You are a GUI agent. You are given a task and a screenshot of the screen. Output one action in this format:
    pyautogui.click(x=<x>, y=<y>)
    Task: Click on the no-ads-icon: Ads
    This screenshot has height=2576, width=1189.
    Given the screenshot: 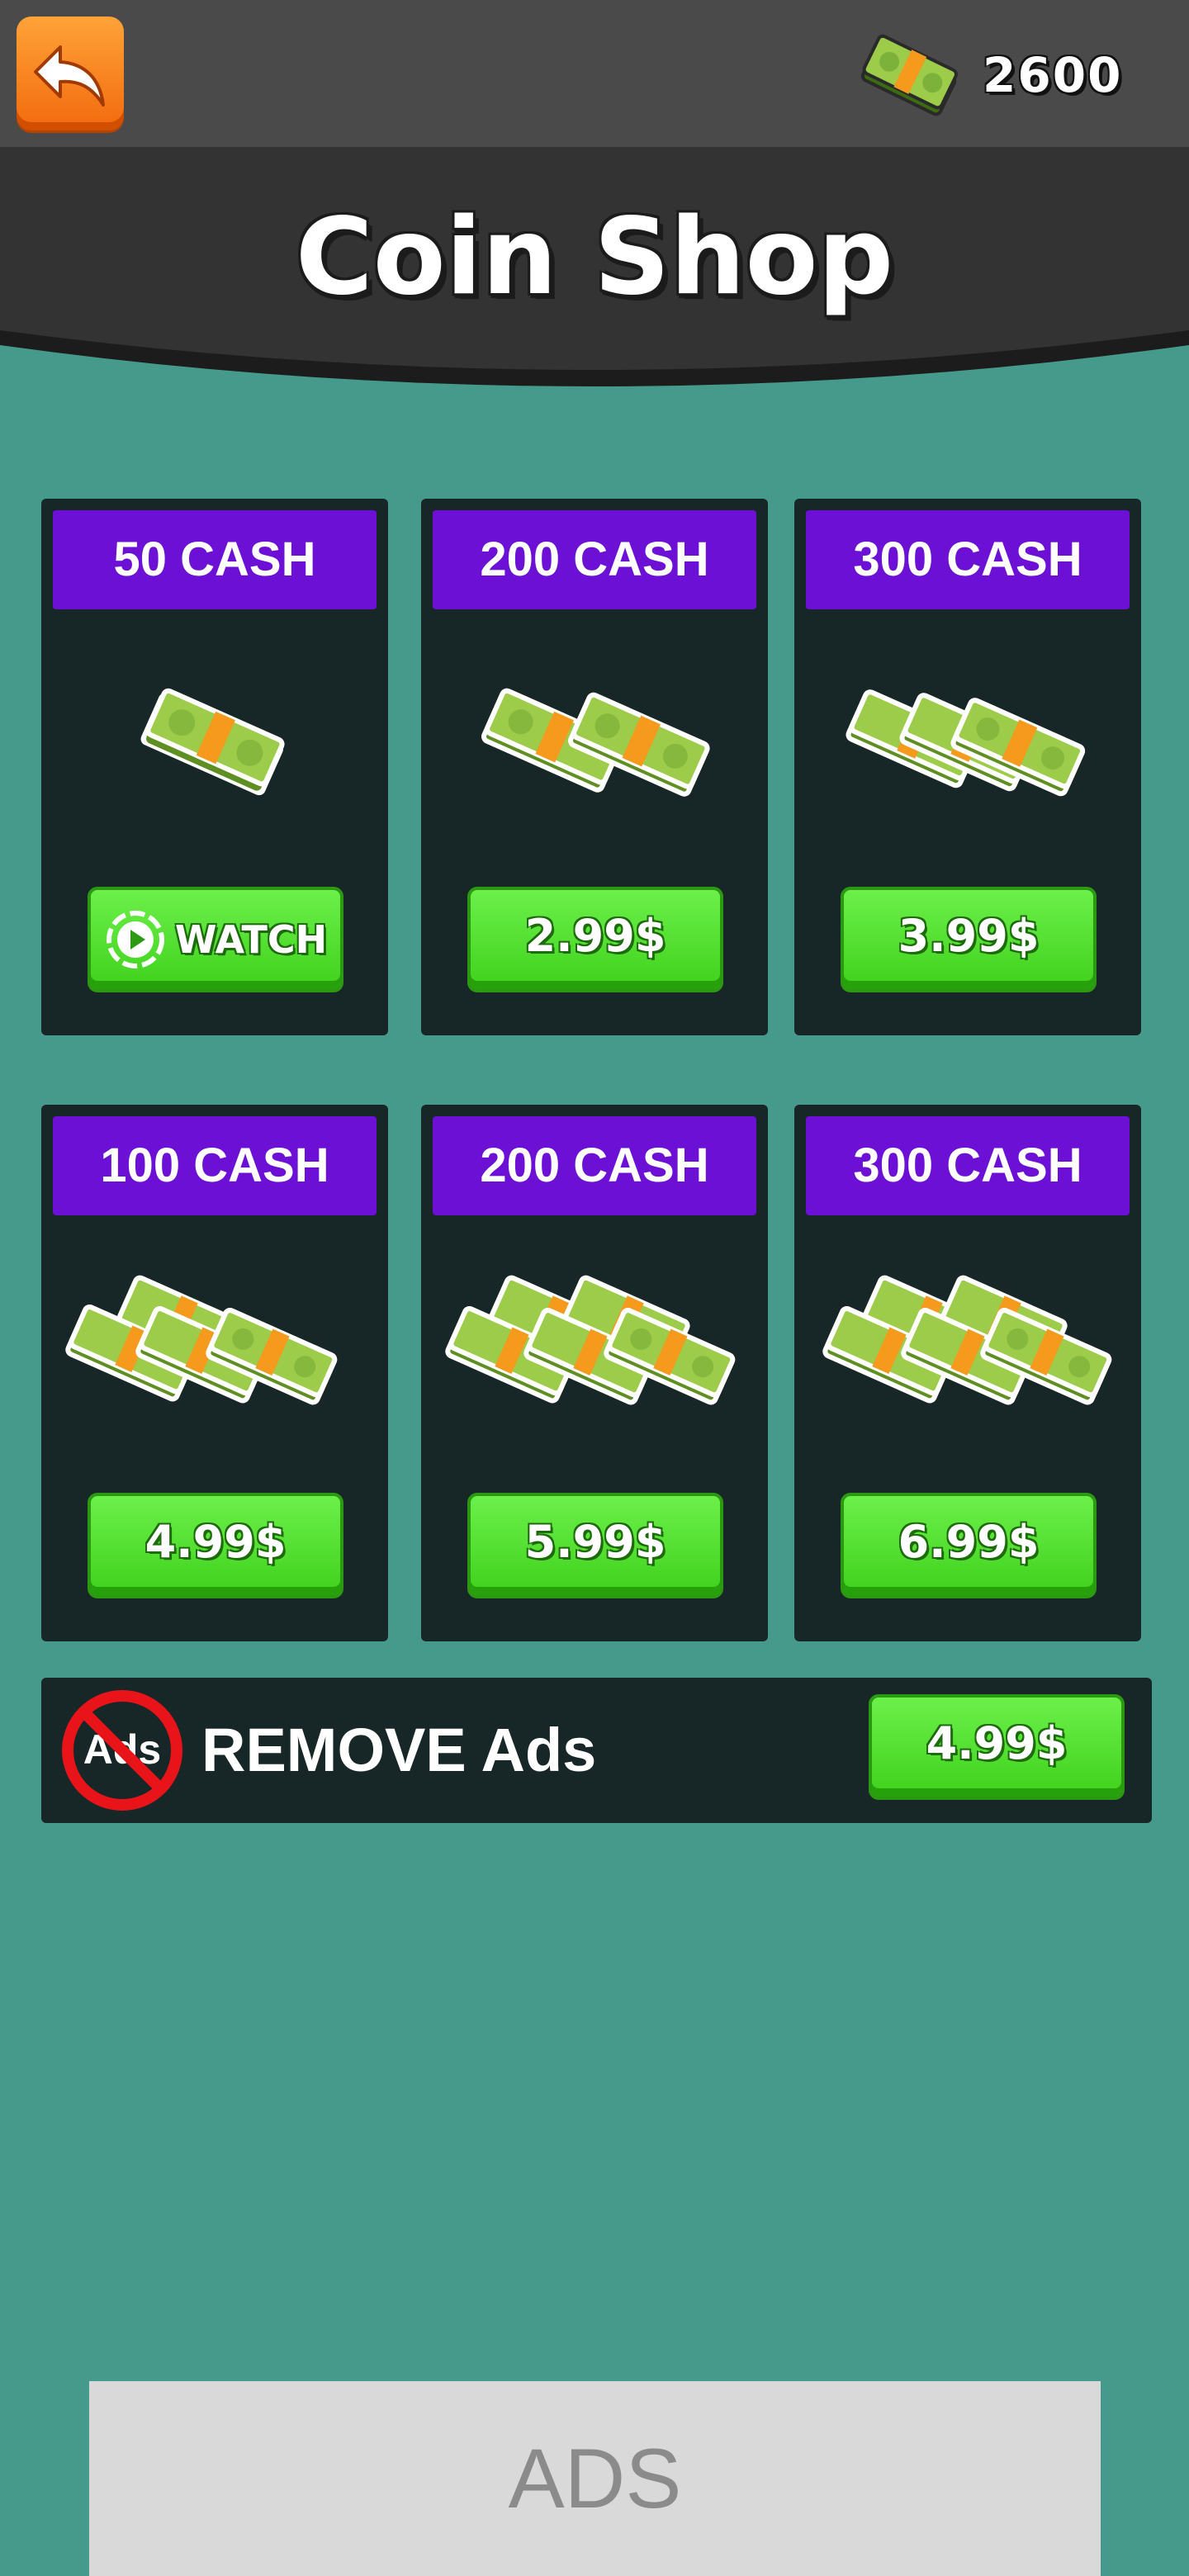 What is the action you would take?
    pyautogui.click(x=122, y=1750)
    